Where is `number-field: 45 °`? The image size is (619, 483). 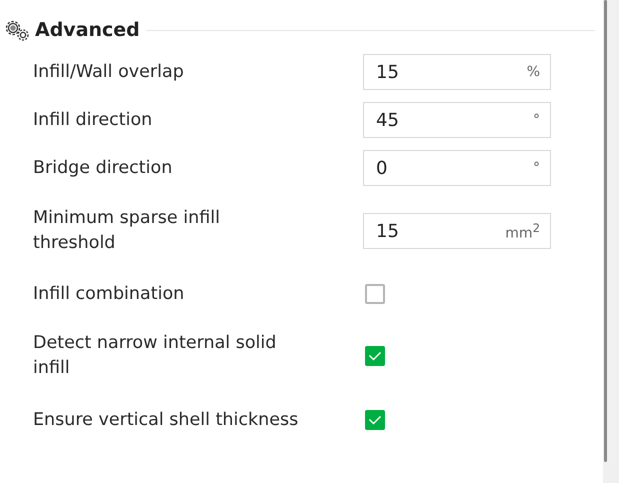
number-field: 45 ° is located at coordinates (457, 120).